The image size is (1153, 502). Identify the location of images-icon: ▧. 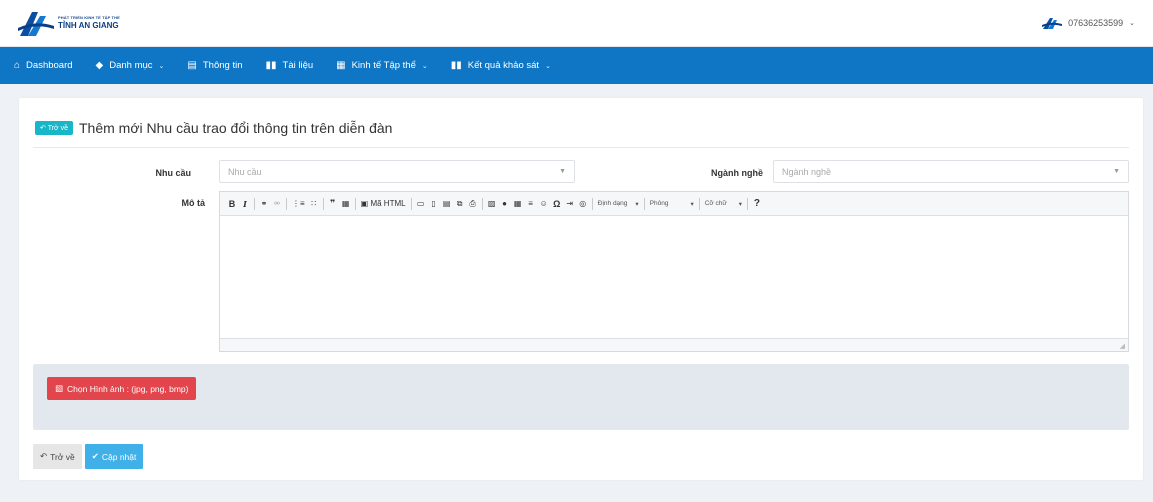
(59, 388).